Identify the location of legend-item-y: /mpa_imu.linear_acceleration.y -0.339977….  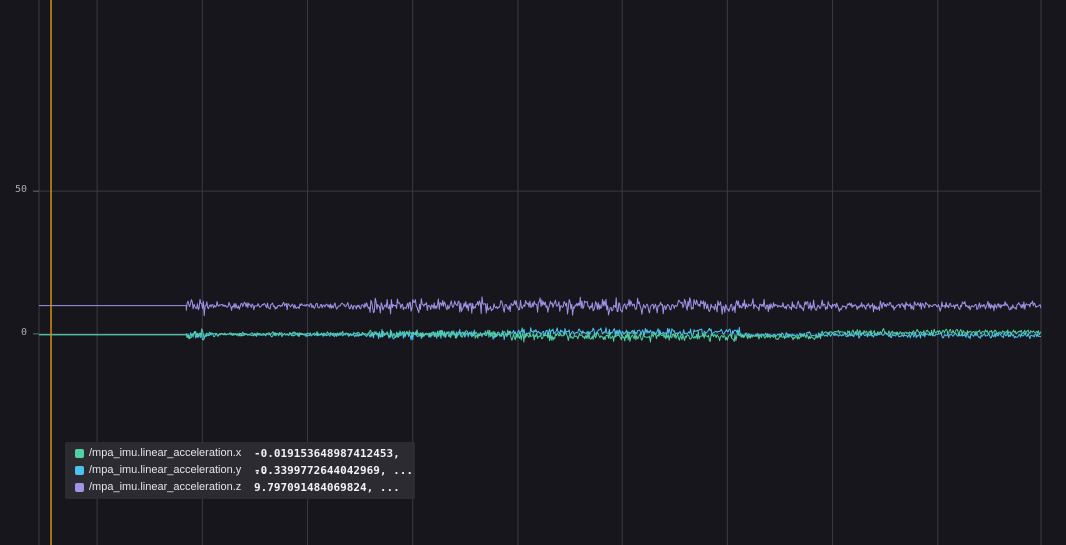
(240, 470).